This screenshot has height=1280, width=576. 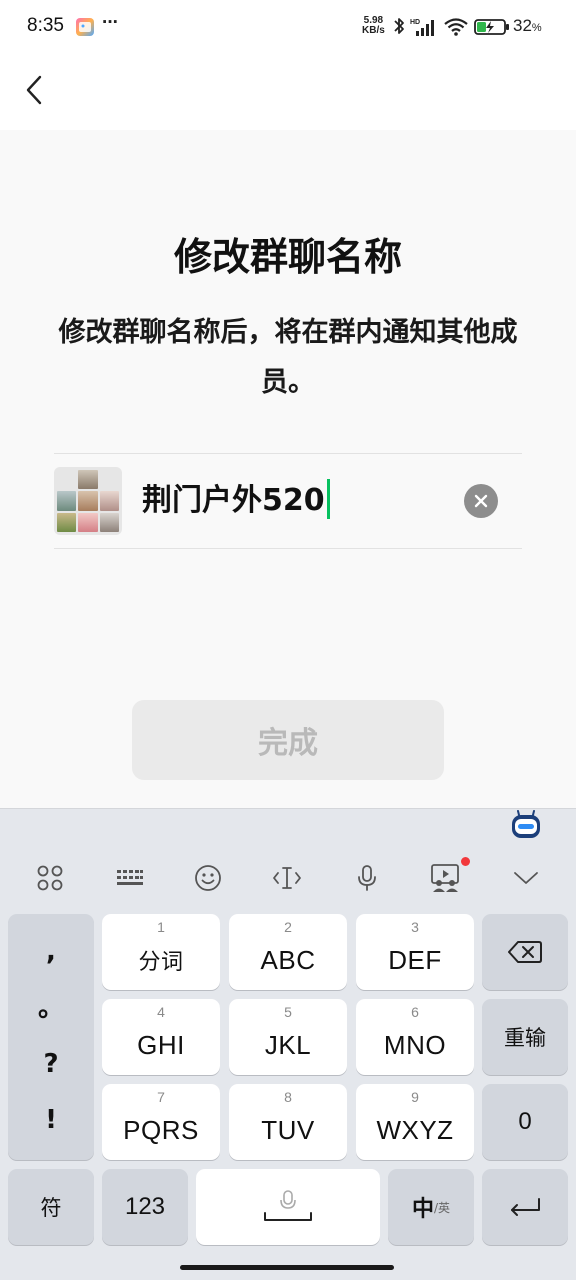 What do you see at coordinates (288, 1097) in the screenshot?
I see `key-number: 8` at bounding box center [288, 1097].